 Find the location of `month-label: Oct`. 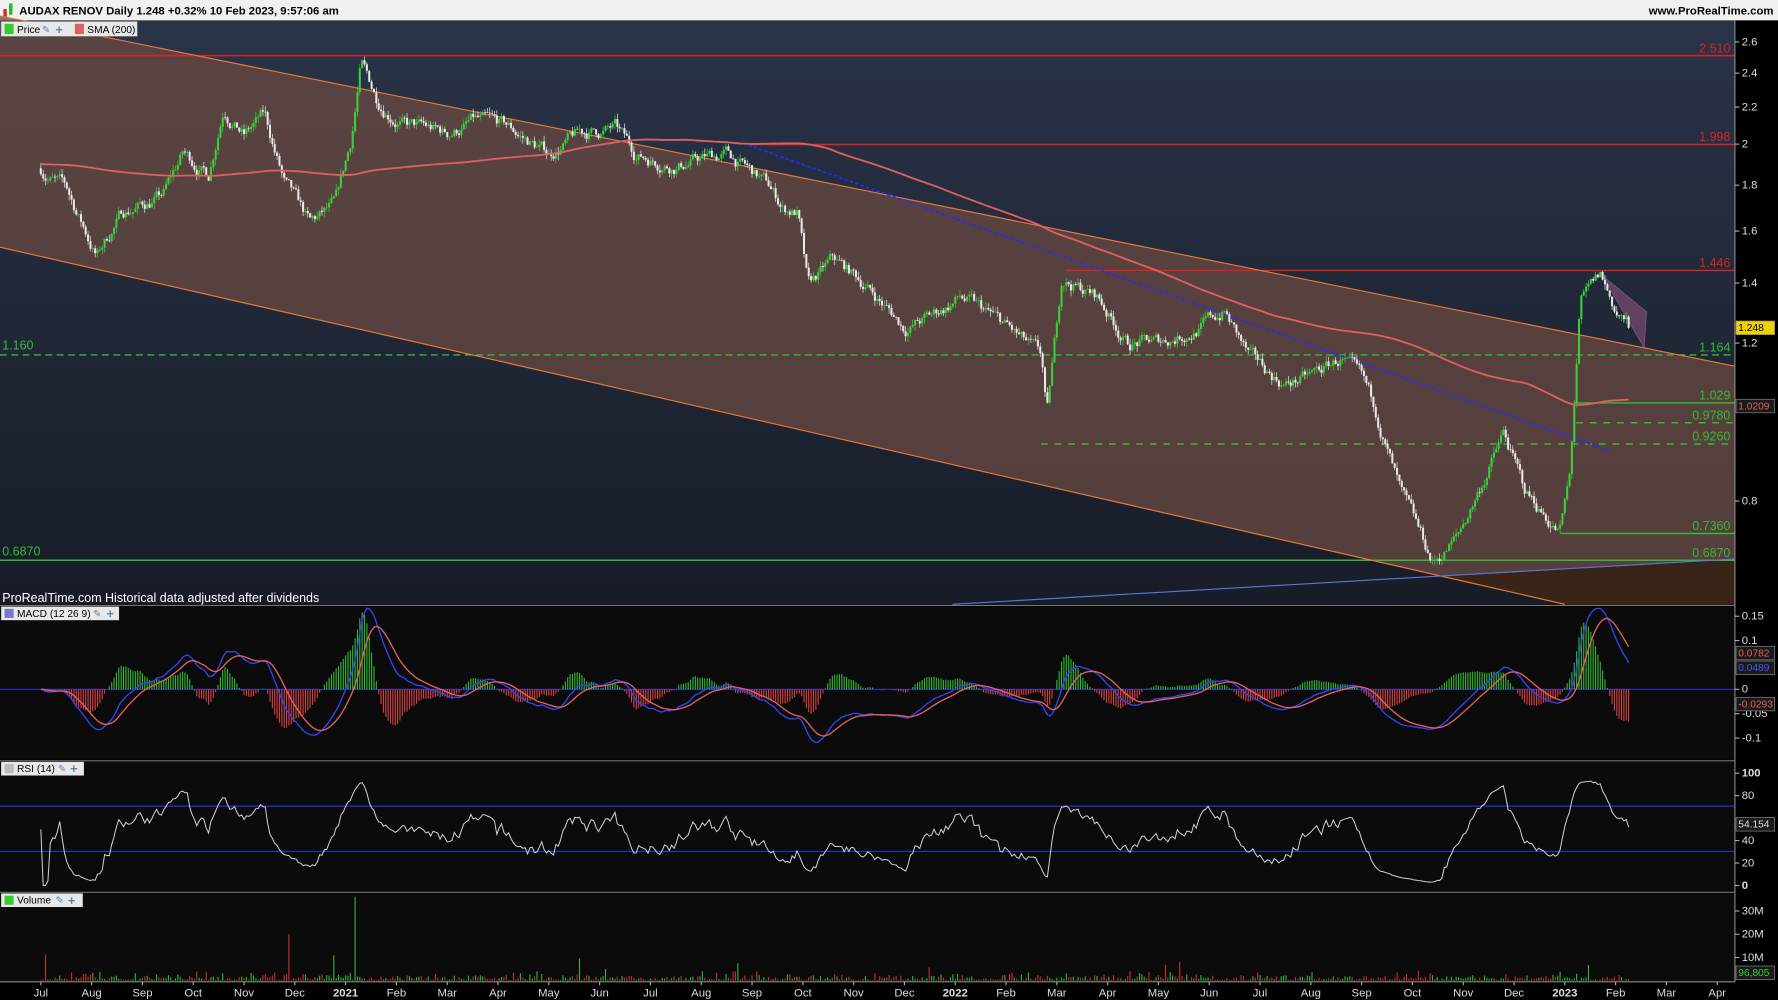

month-label: Oct is located at coordinates (1413, 994).